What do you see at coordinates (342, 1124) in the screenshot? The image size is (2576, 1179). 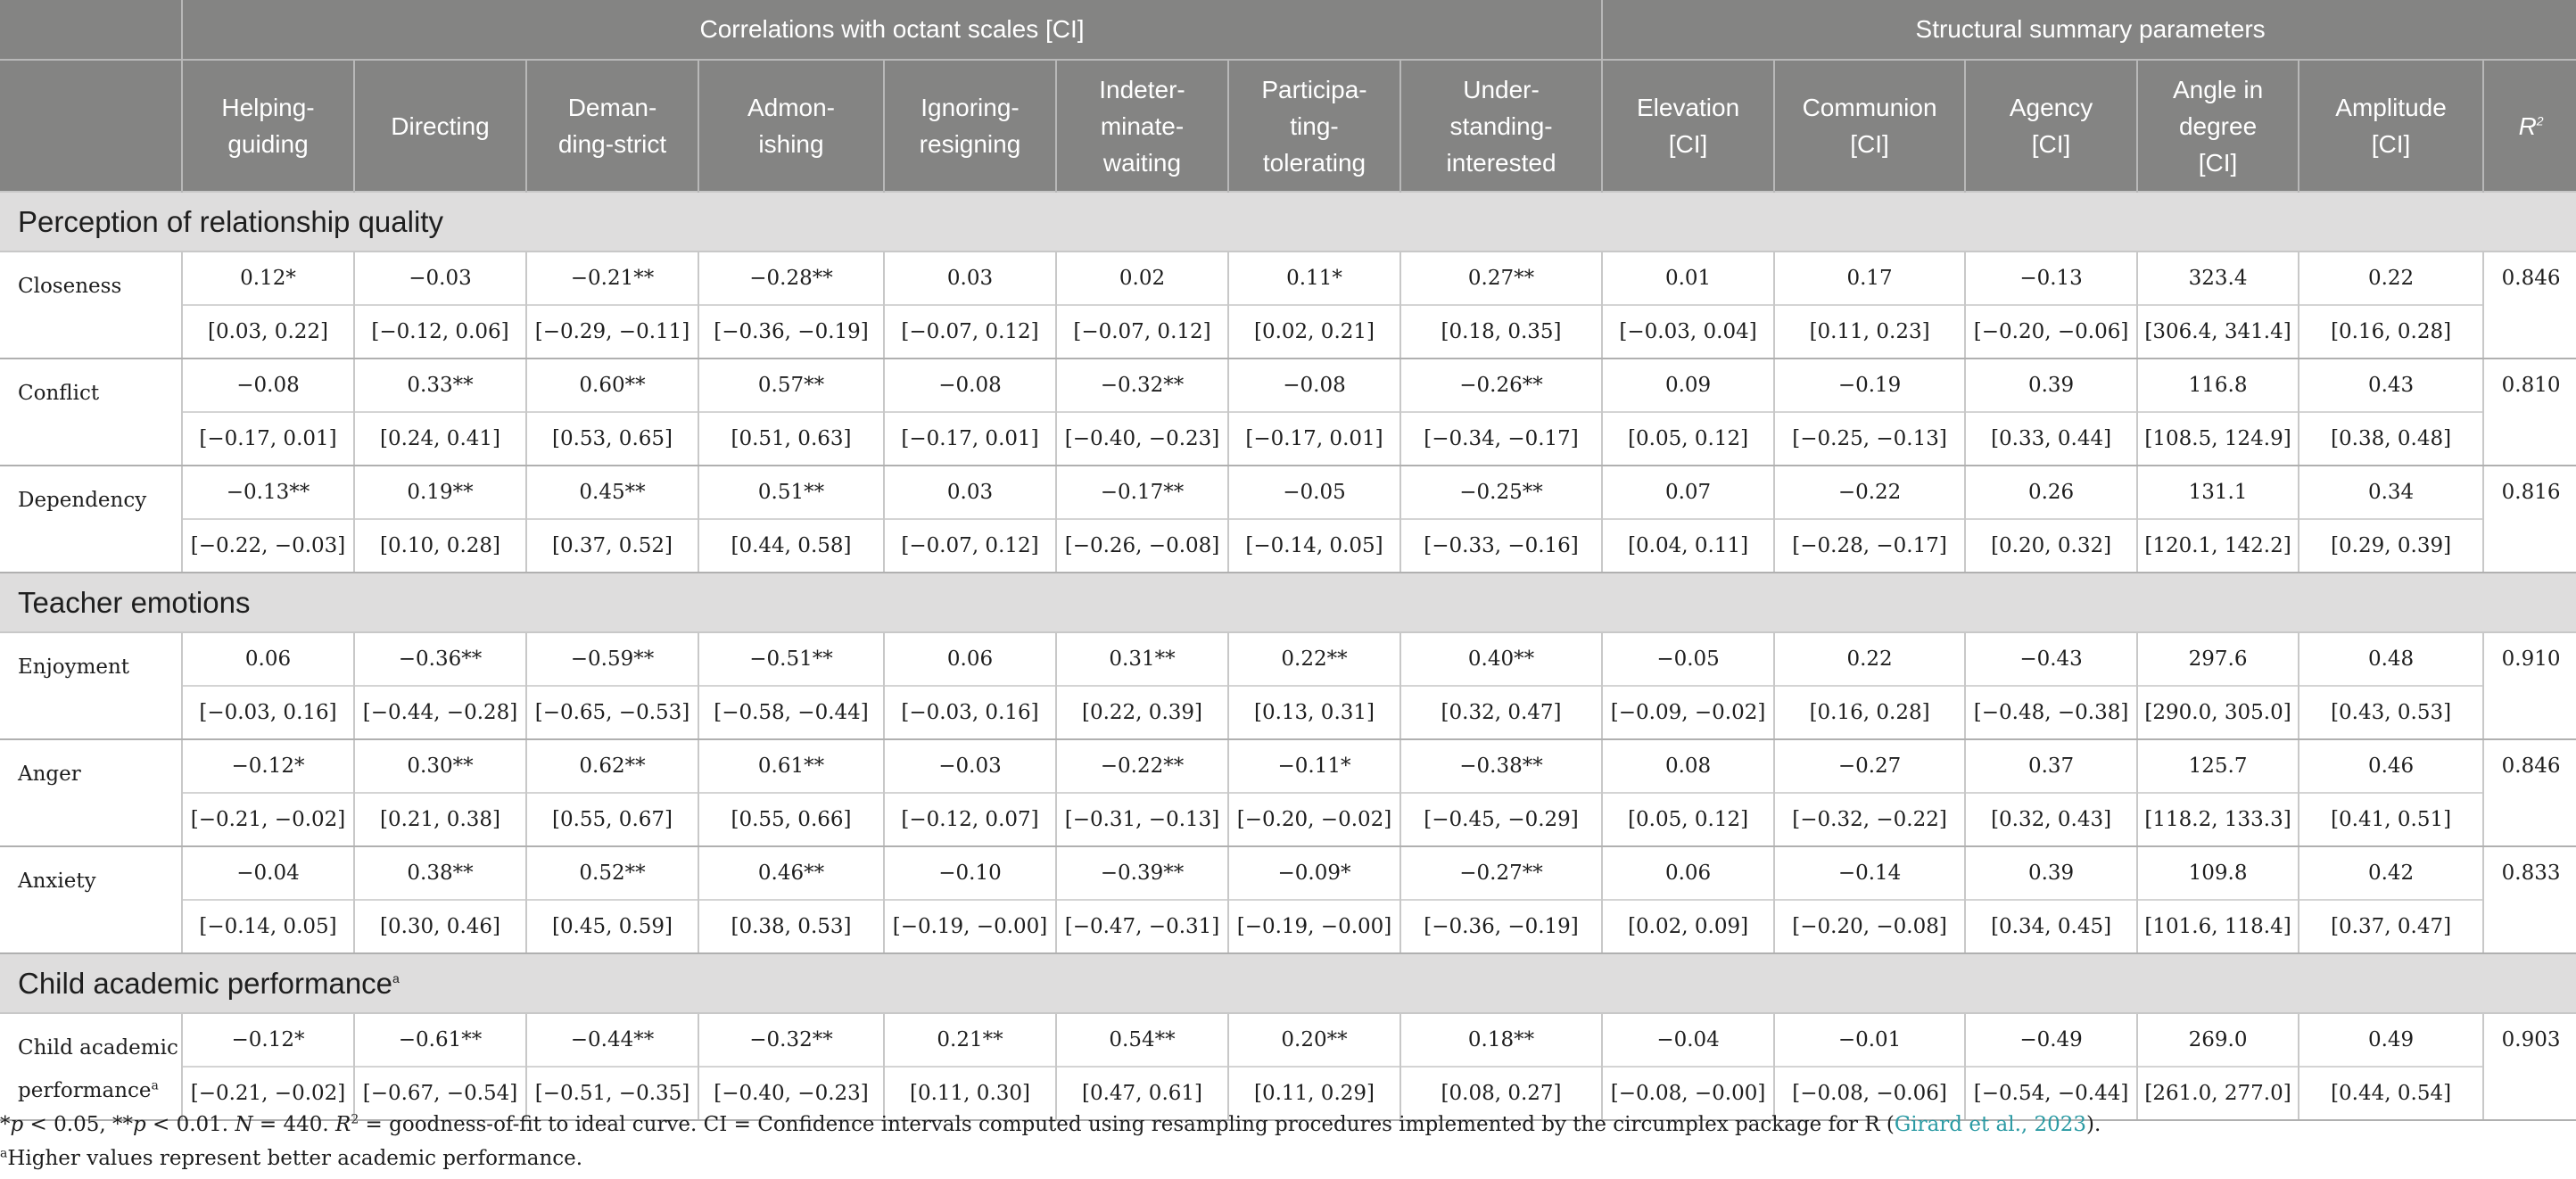 I see `footnote-symbol: R` at bounding box center [342, 1124].